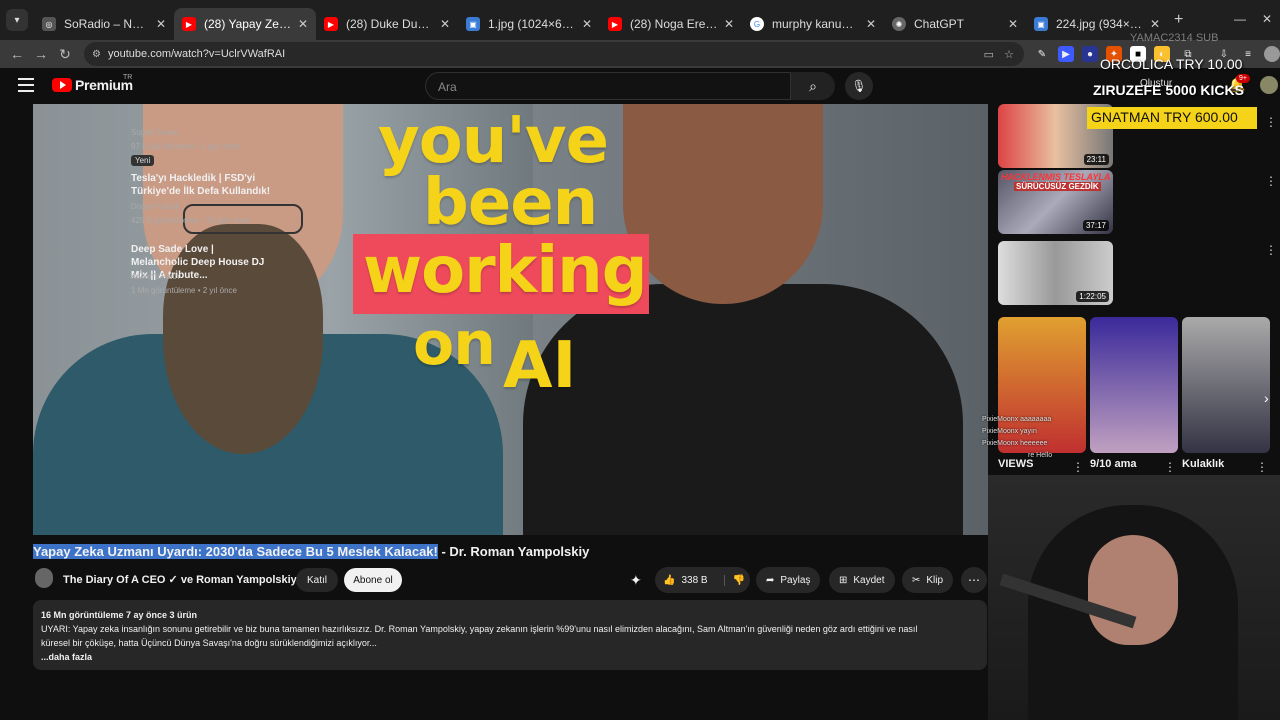  What do you see at coordinates (1113, 464) in the screenshot?
I see `short-title: 9/10 ama` at bounding box center [1113, 464].